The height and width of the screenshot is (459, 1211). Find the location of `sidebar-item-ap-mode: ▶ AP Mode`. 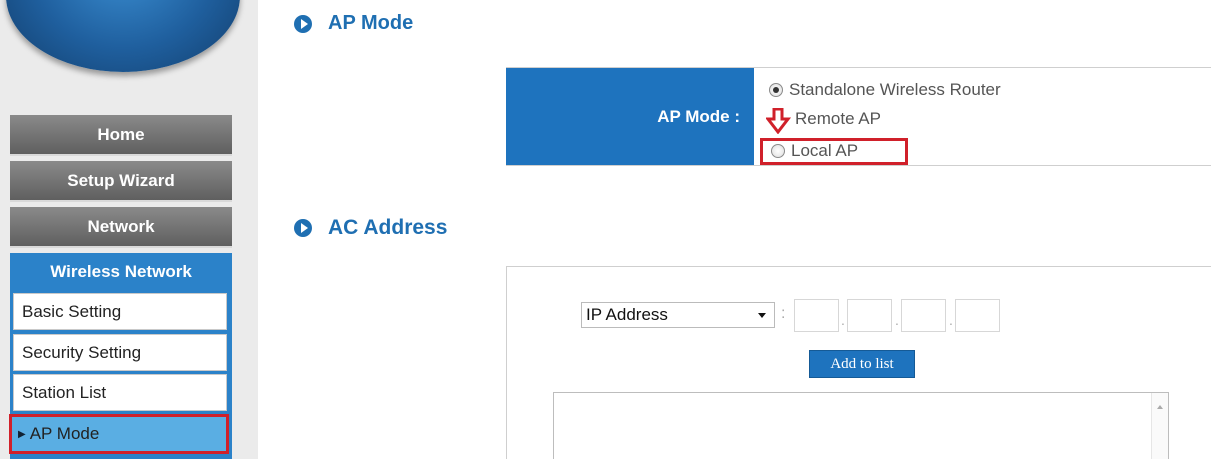

sidebar-item-ap-mode: ▶ AP Mode is located at coordinates (119, 434).